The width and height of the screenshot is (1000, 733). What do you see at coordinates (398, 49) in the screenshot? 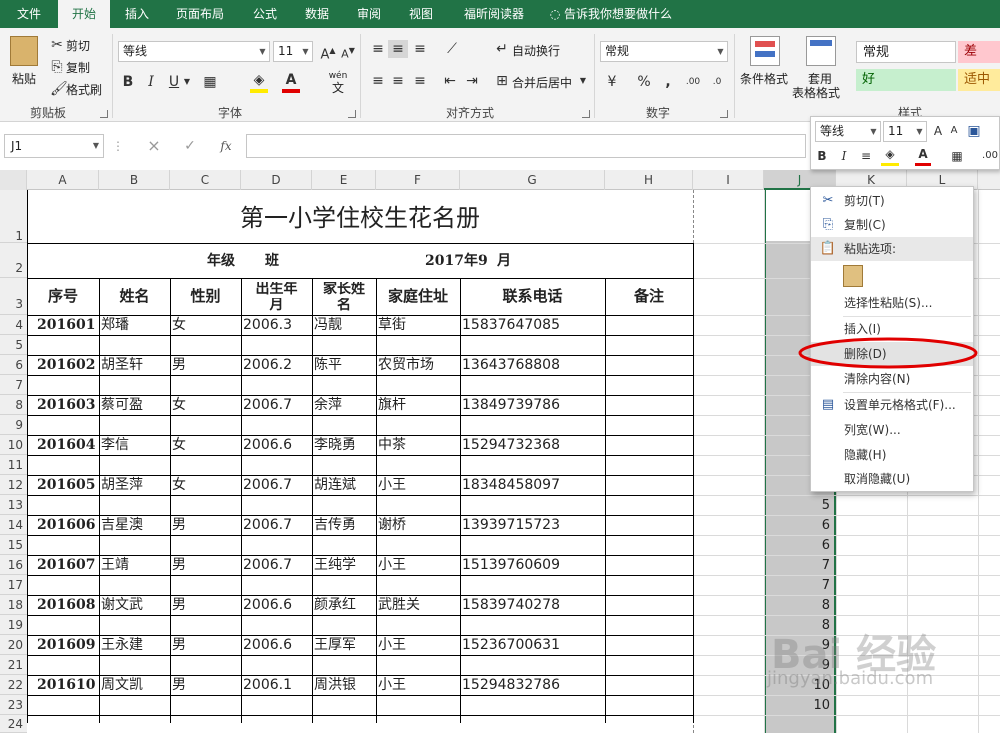
I see `align-middle-icon: ≡` at bounding box center [398, 49].